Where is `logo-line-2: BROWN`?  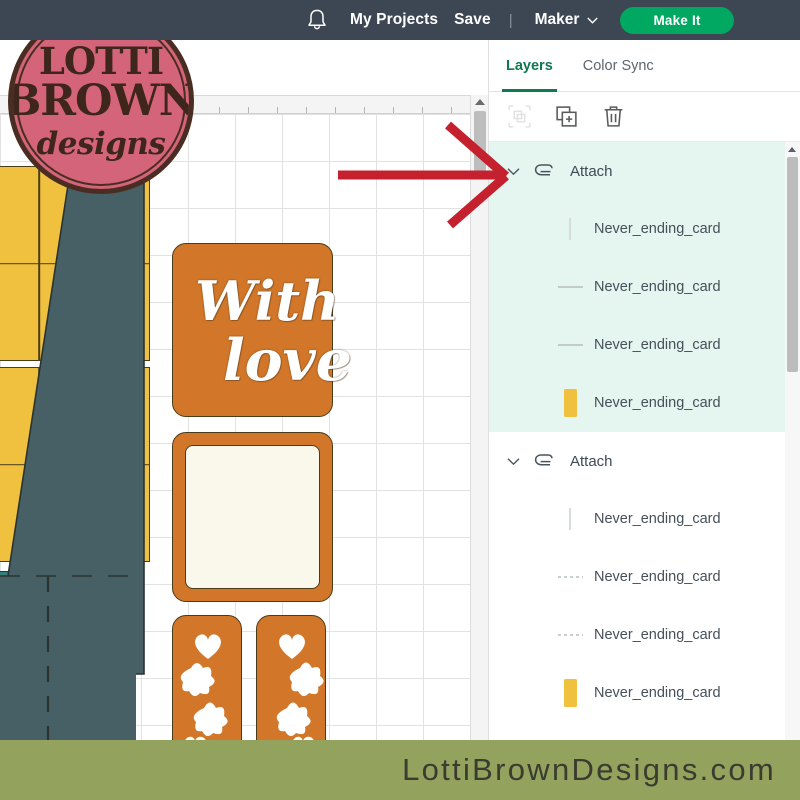 logo-line-2: BROWN is located at coordinates (101, 101).